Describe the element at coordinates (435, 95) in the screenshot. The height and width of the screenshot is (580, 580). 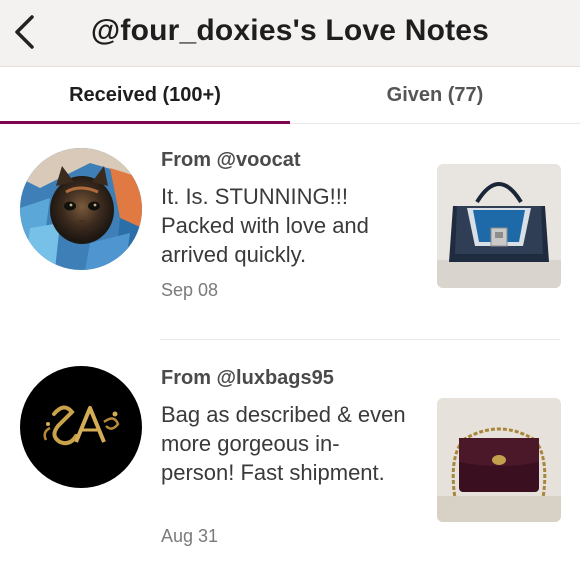
I see `tab-given: Given (77)` at that location.